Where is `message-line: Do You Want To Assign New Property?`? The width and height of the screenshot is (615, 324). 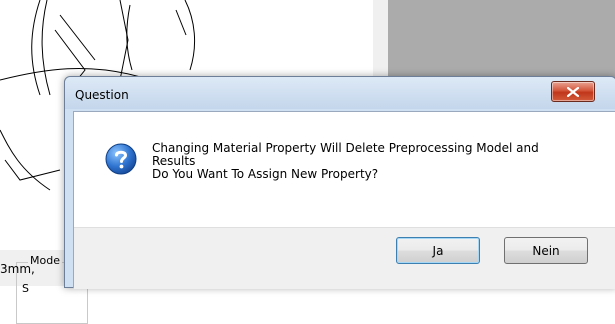
message-line: Do You Want To Assign New Property? is located at coordinates (265, 174).